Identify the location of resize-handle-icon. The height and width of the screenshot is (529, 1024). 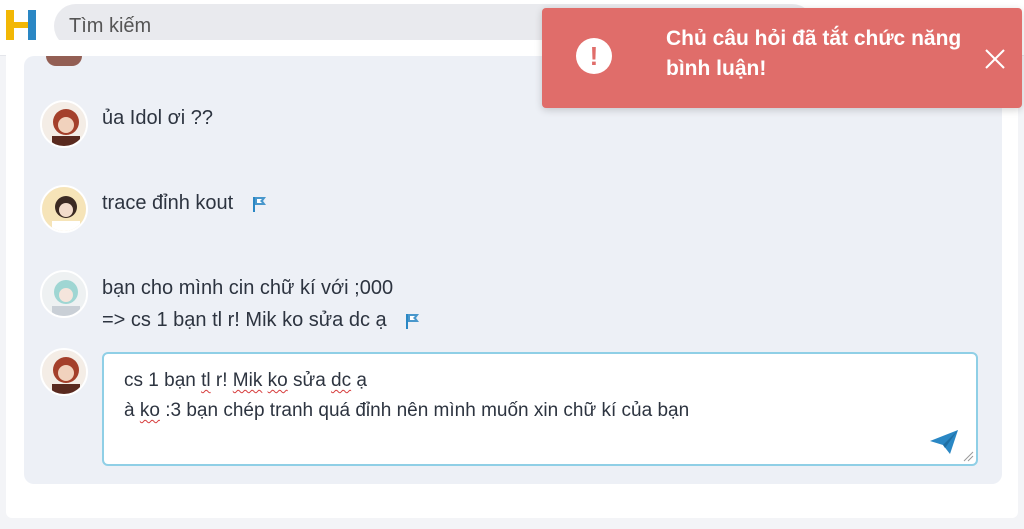
(968, 456).